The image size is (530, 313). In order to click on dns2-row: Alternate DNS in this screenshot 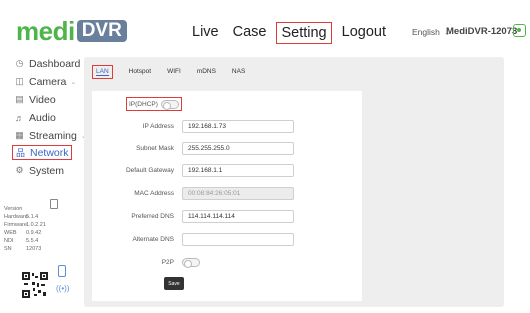, I will do `click(227, 239)`.